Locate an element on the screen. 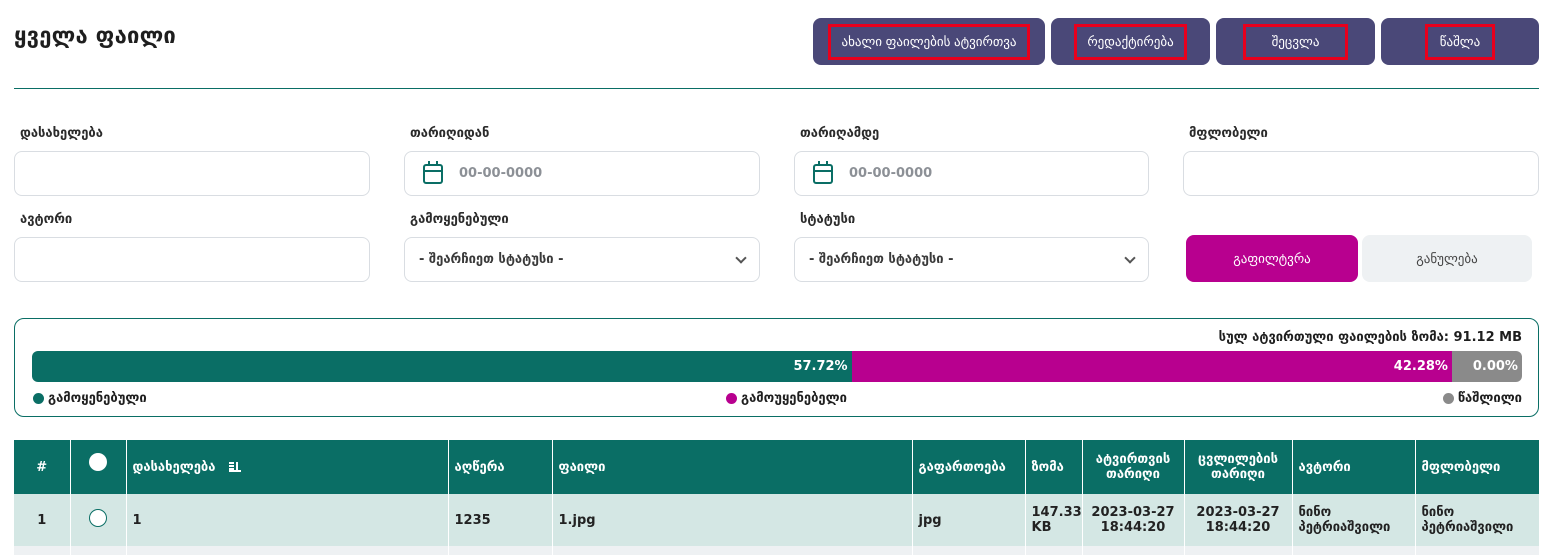  legend-dot-deleted is located at coordinates (1448, 398).